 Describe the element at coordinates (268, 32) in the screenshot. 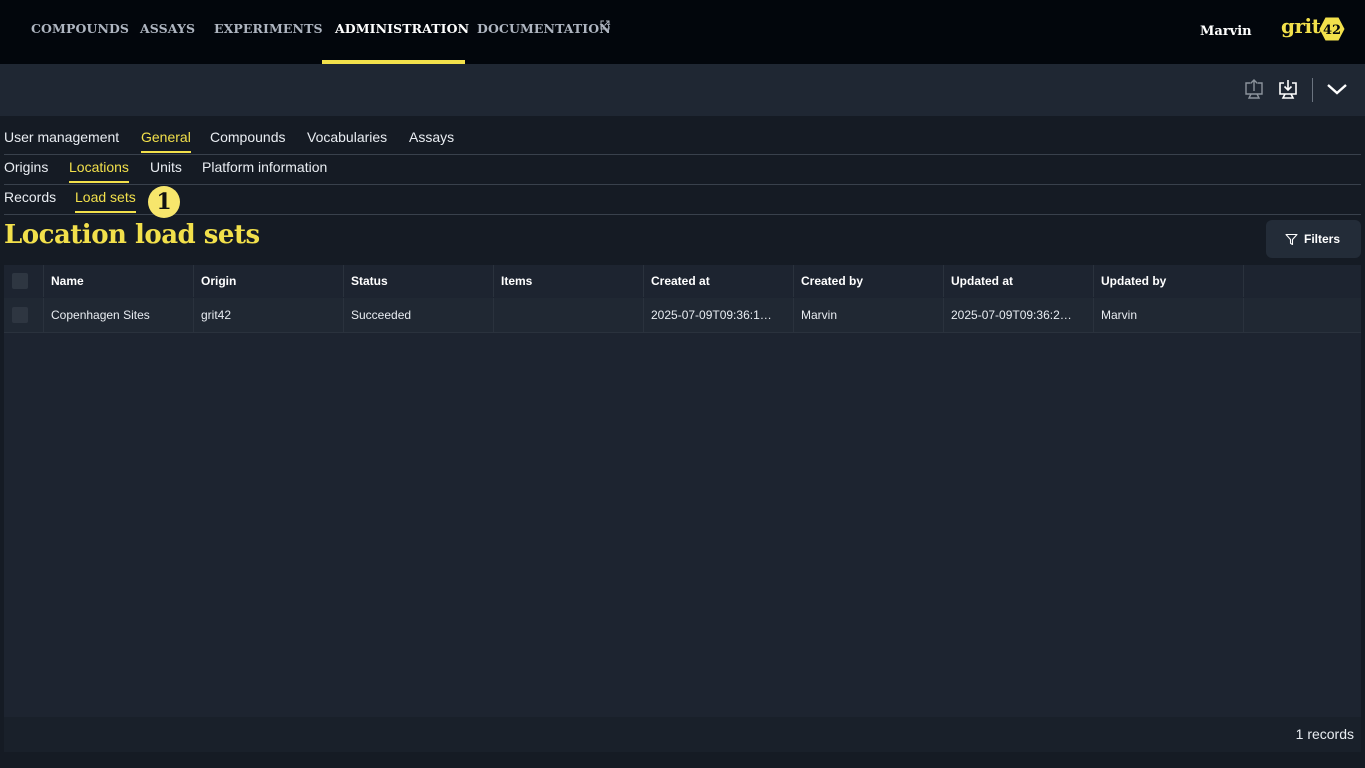

I see `nav-experiments: EXPERIMENTS` at that location.